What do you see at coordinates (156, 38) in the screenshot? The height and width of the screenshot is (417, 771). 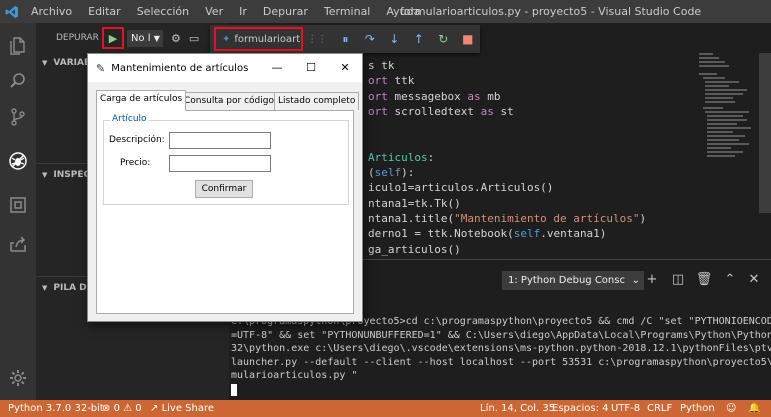 I see `chevron-down-icon: ▼` at bounding box center [156, 38].